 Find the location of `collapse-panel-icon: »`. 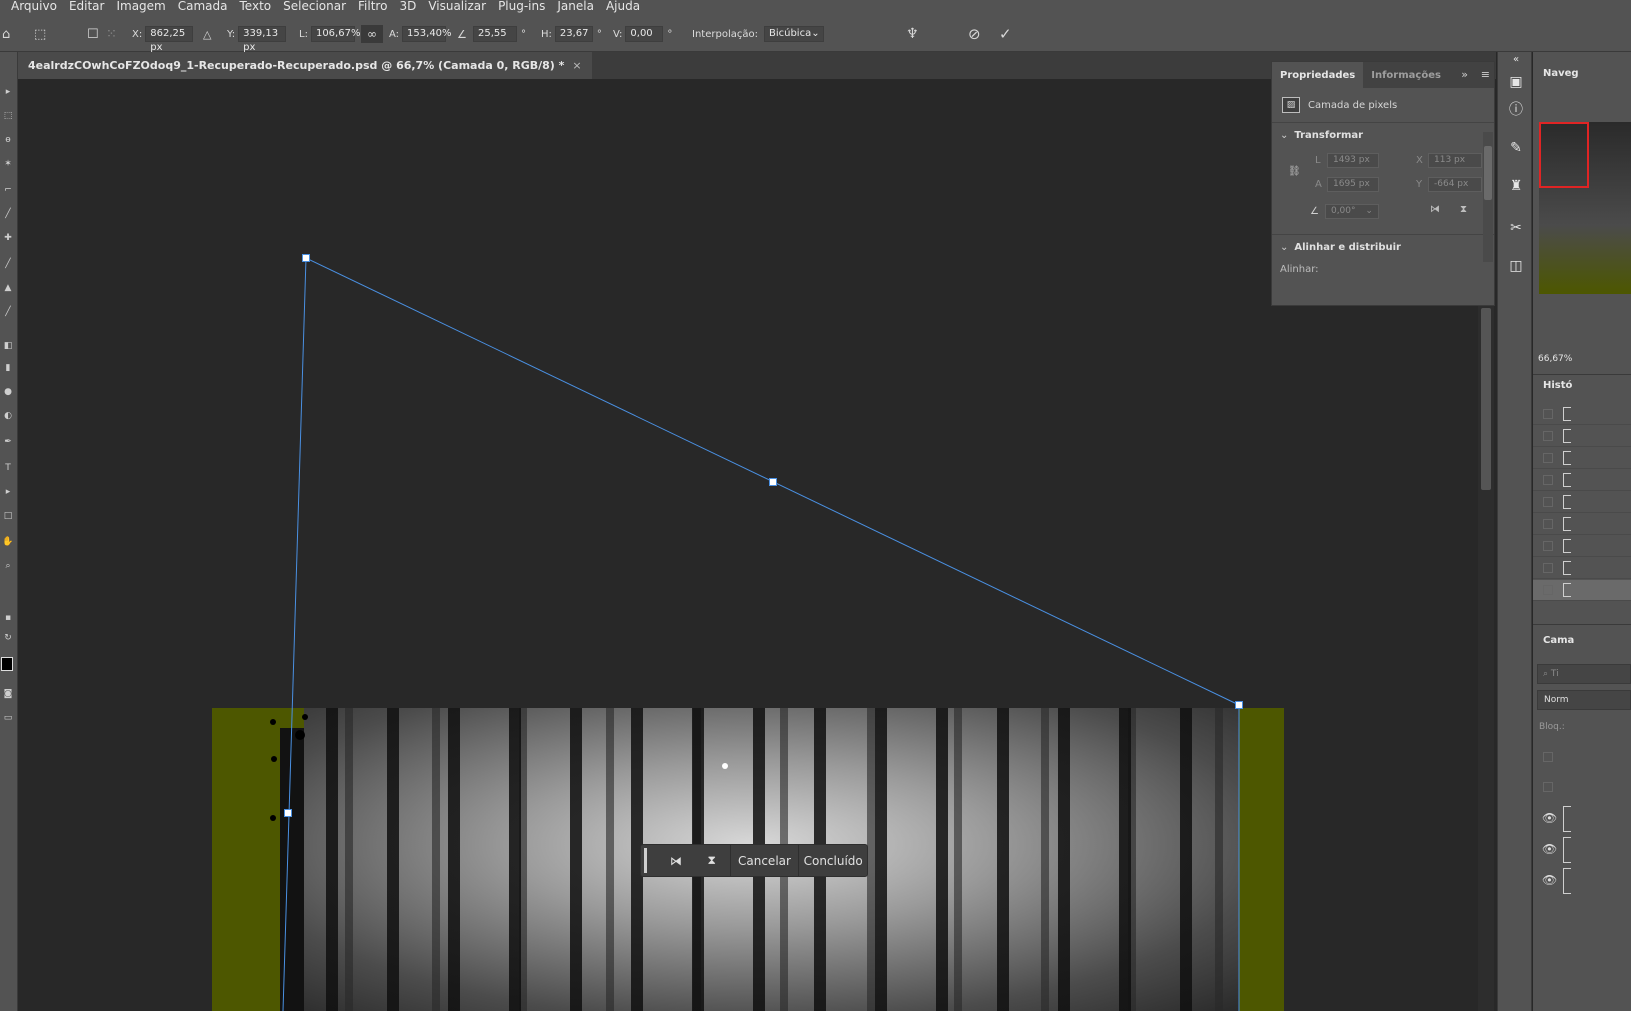

collapse-panel-icon: » is located at coordinates (1464, 74).